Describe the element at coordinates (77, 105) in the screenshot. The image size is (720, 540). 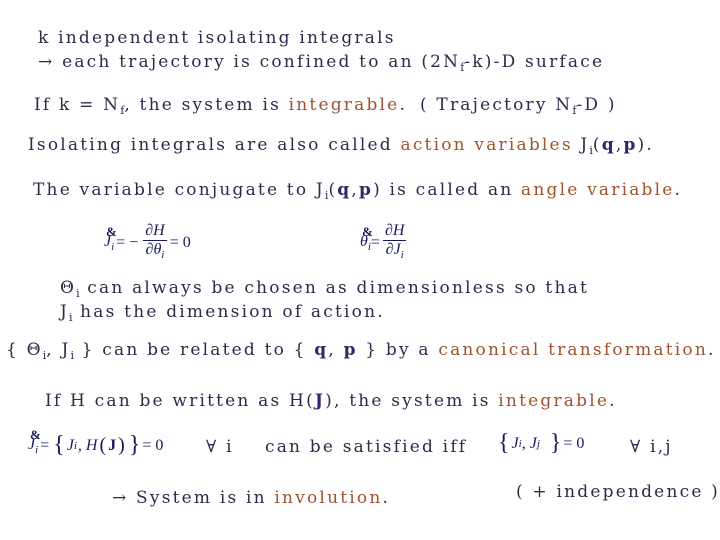
I see `text: If k = N` at that location.